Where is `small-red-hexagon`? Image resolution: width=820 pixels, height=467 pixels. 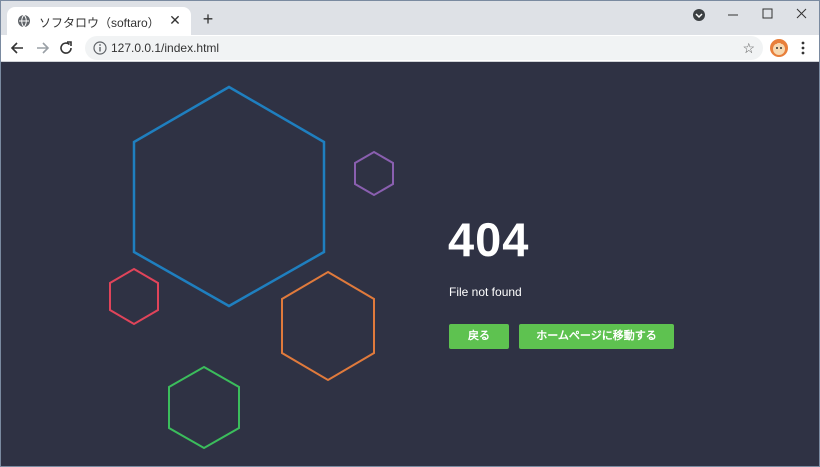 small-red-hexagon is located at coordinates (134, 296).